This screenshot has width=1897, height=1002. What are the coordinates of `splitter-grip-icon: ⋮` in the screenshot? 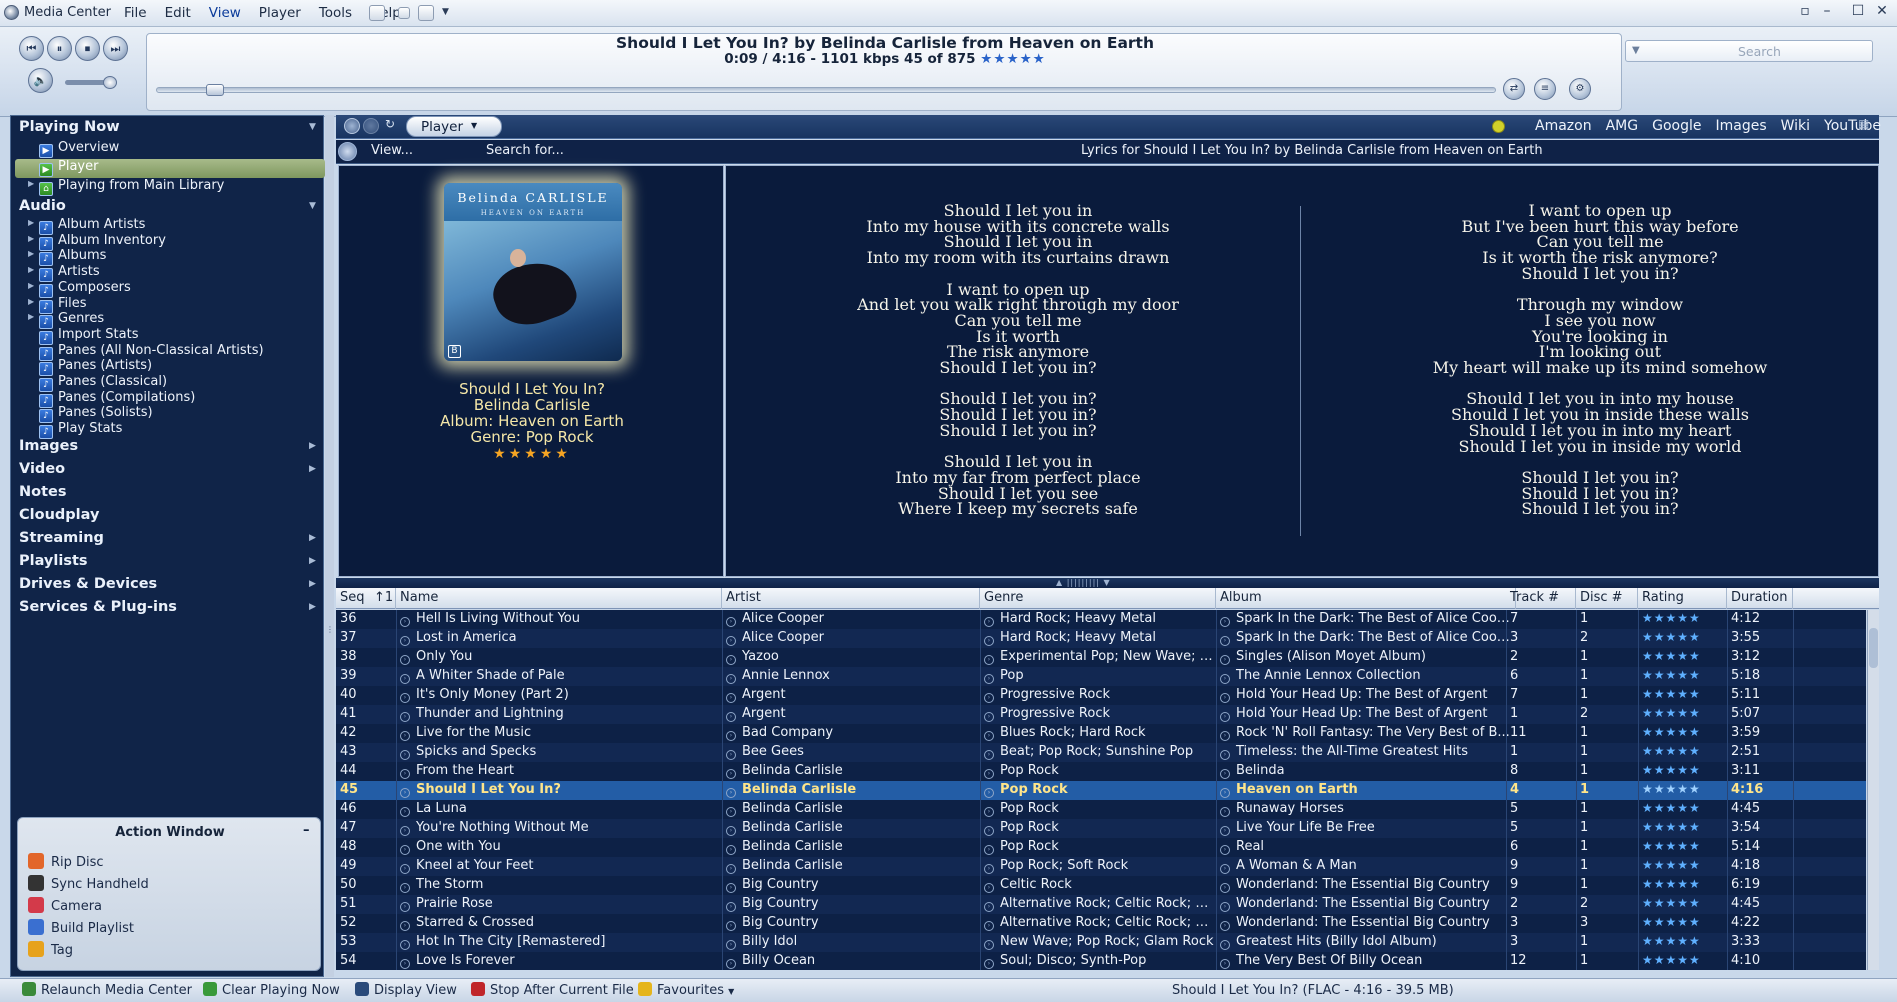 It's located at (330, 629).